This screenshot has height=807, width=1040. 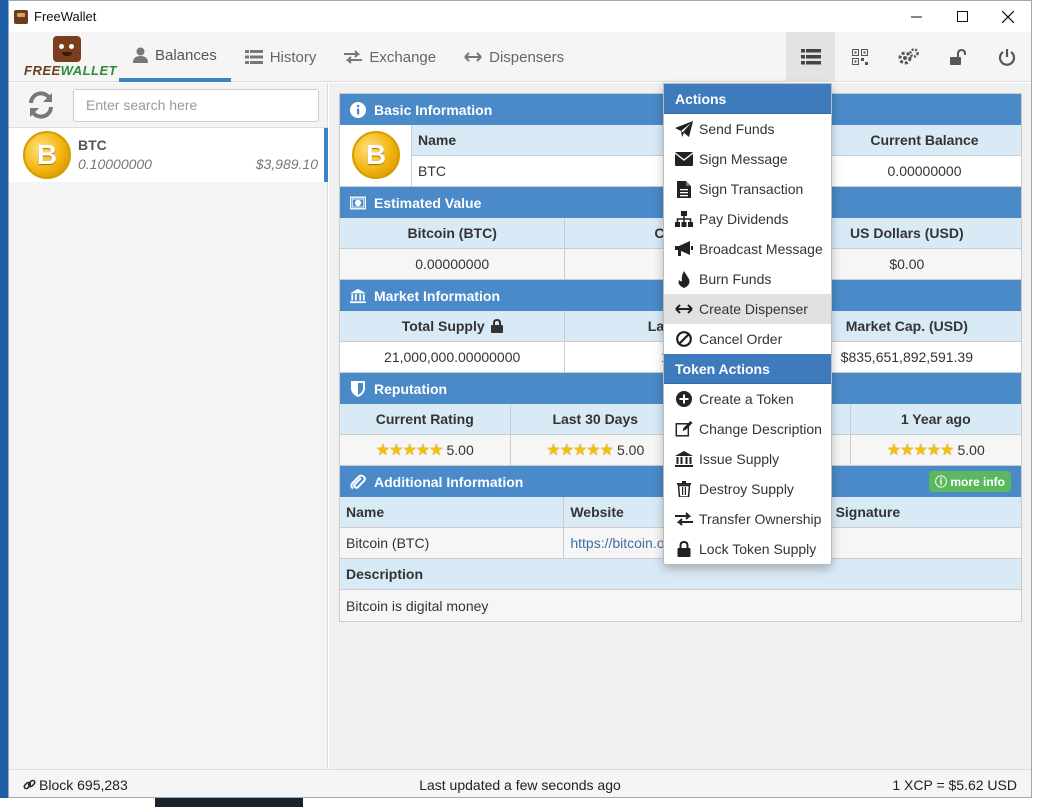 What do you see at coordinates (168, 155) in the screenshot?
I see `asset-list-item-btc: B BTC 0.10000000 $3,989.10` at bounding box center [168, 155].